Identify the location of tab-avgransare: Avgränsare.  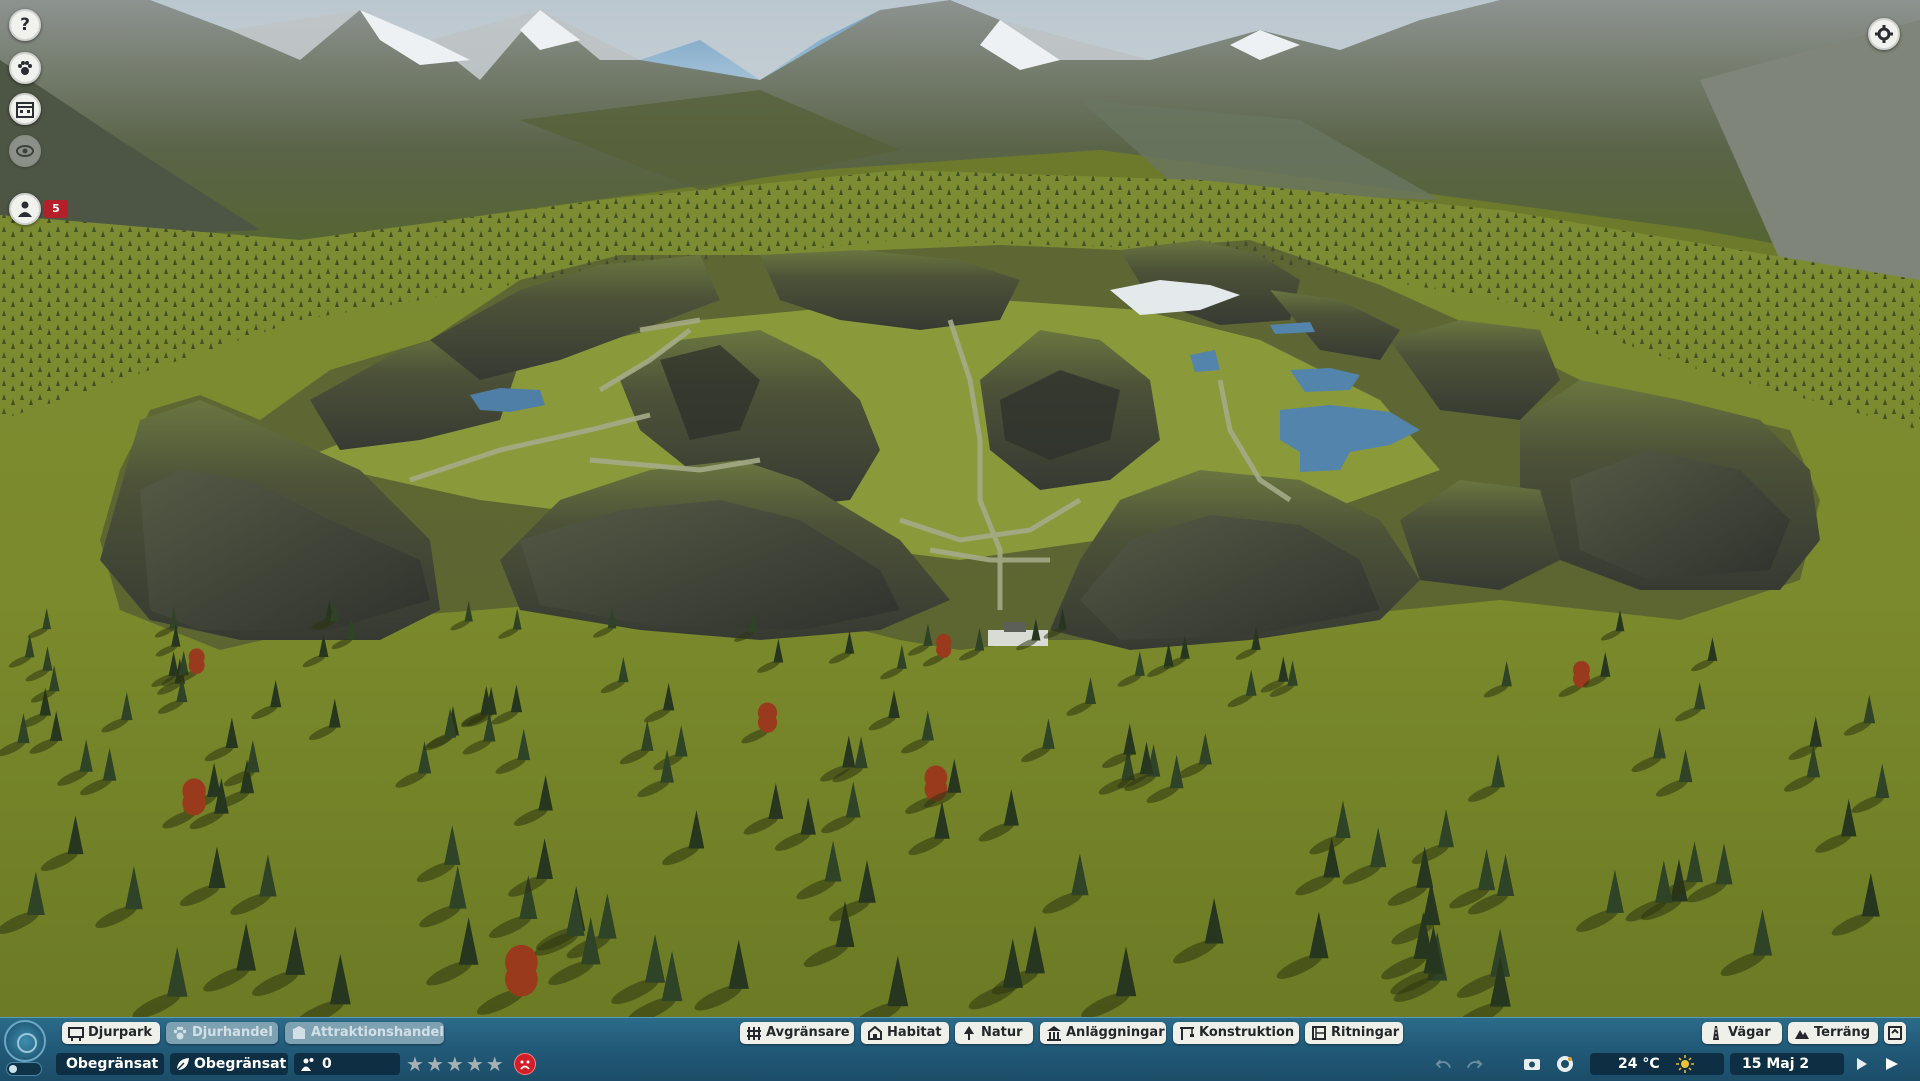
(797, 1033).